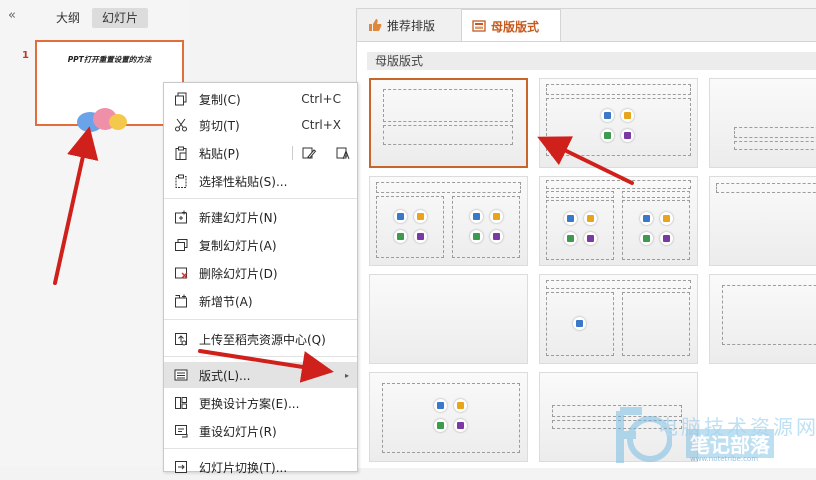  Describe the element at coordinates (238, 245) in the screenshot. I see `menu-item-label: 复制幻灯片(A)` at that location.